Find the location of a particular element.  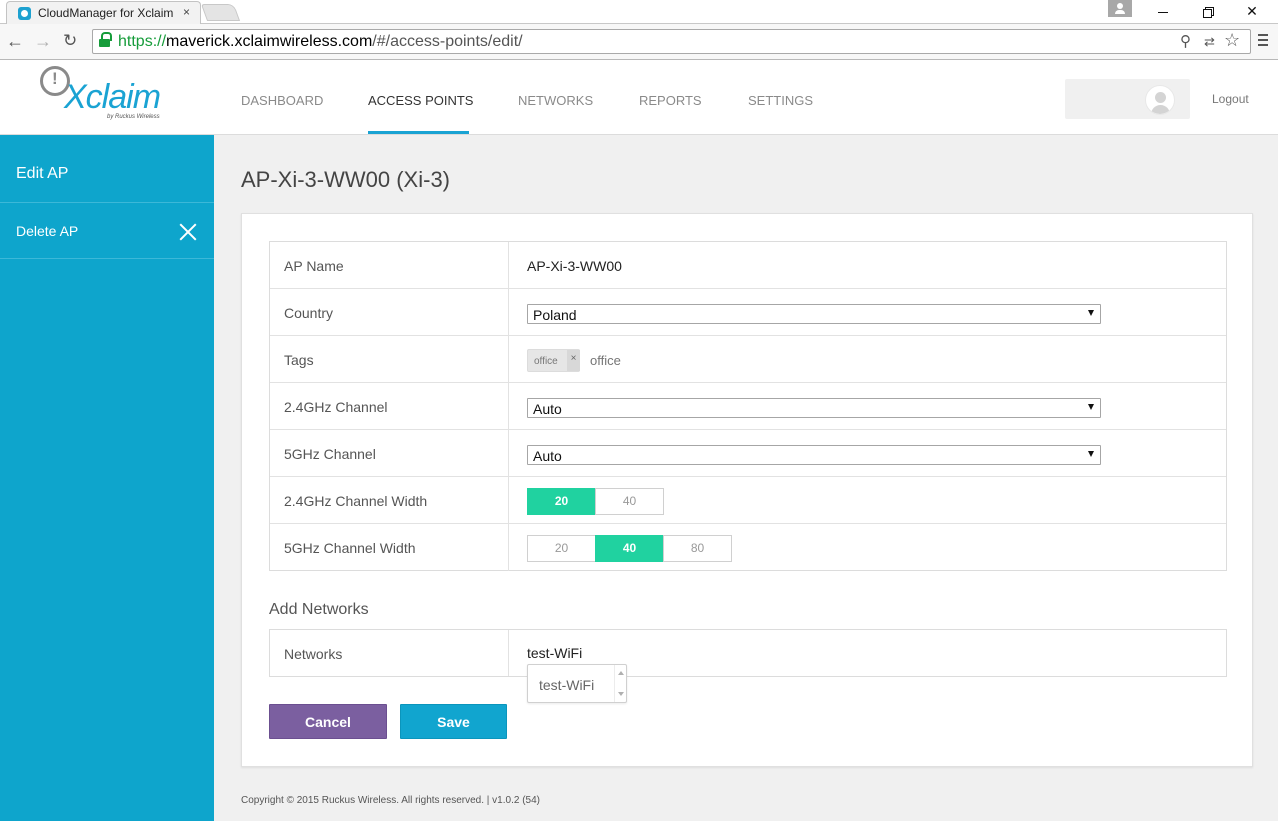

xclaim-logo: Xclaim by Ruckus Wireless is located at coordinates (108, 97).